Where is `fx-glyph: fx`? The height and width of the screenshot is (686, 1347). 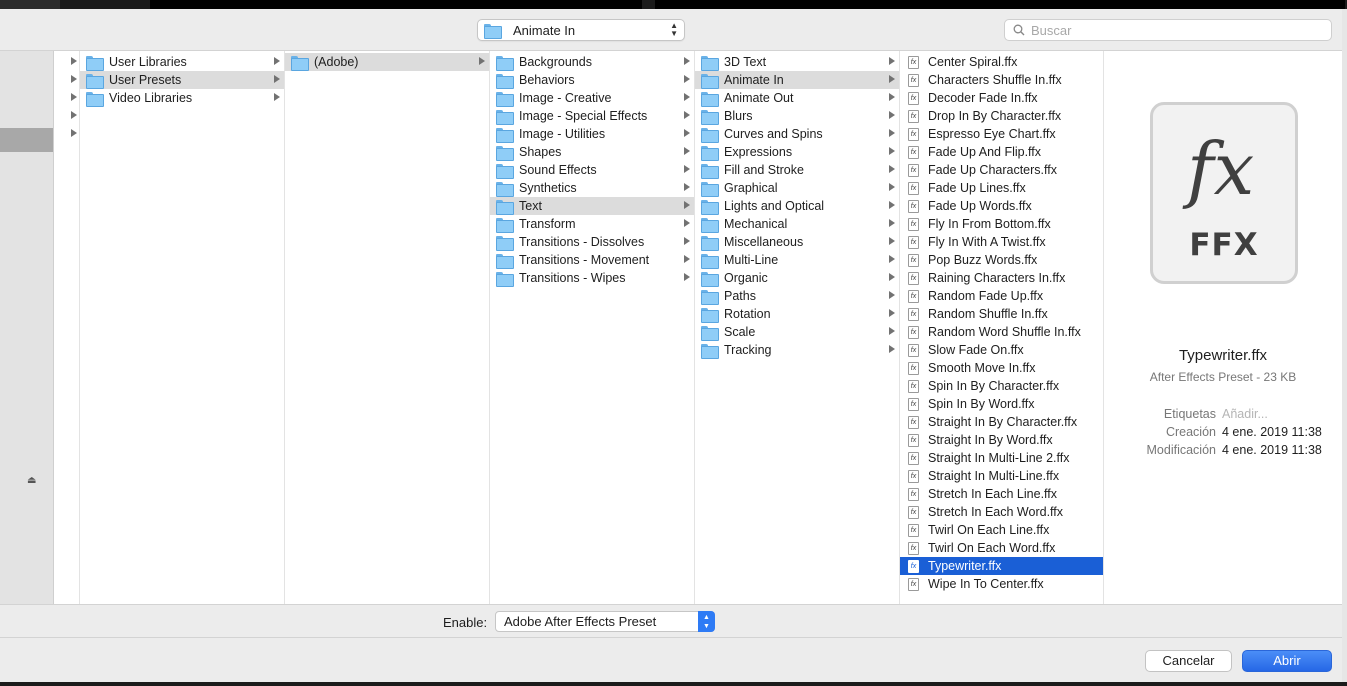 fx-glyph: fx is located at coordinates (1221, 169).